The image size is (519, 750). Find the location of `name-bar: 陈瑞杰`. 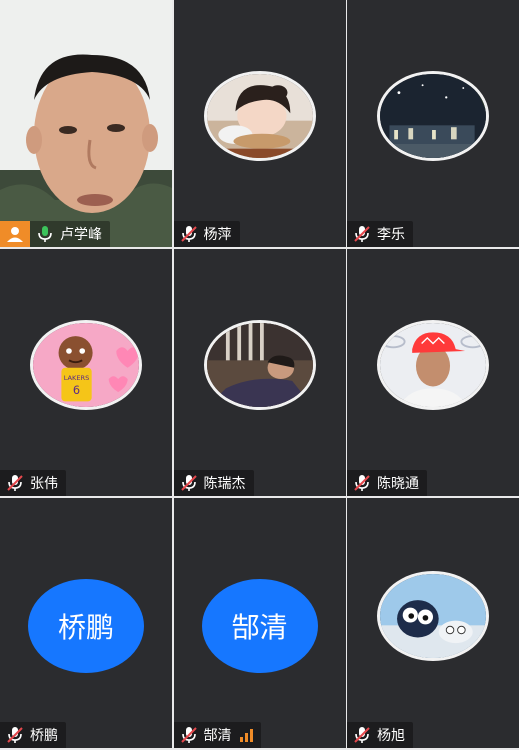

name-bar: 陈瑞杰 is located at coordinates (213, 483).